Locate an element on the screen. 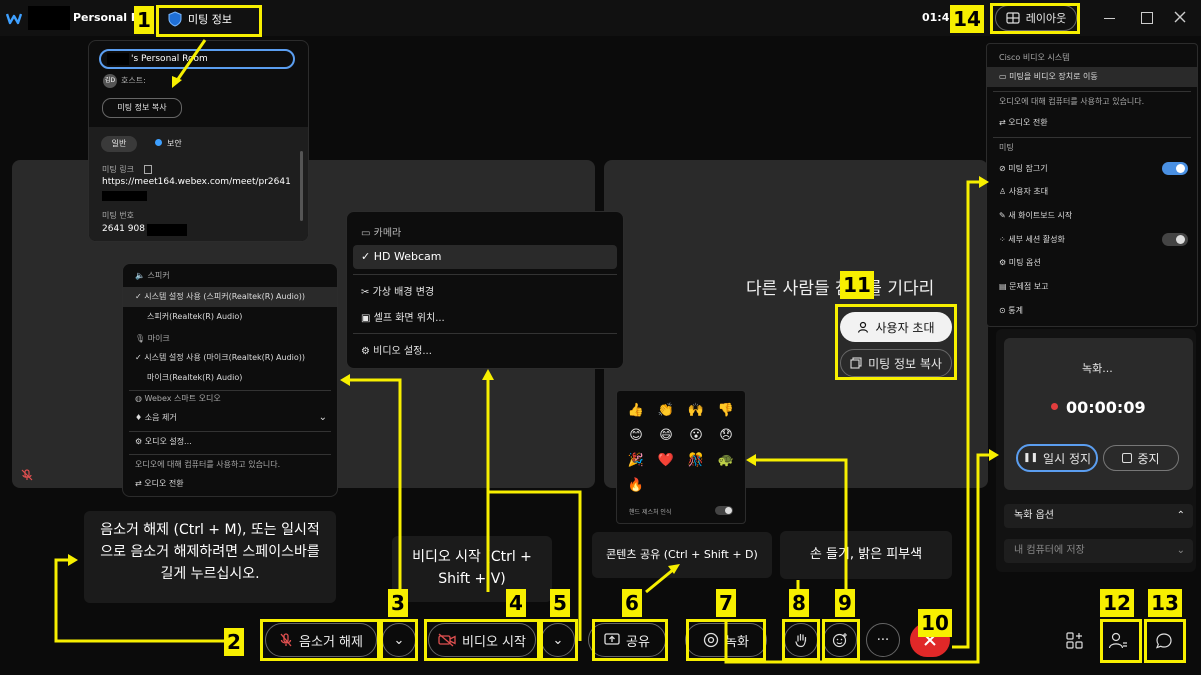 This screenshot has height=675, width=1201. callout-13: 13 is located at coordinates (1165, 603).